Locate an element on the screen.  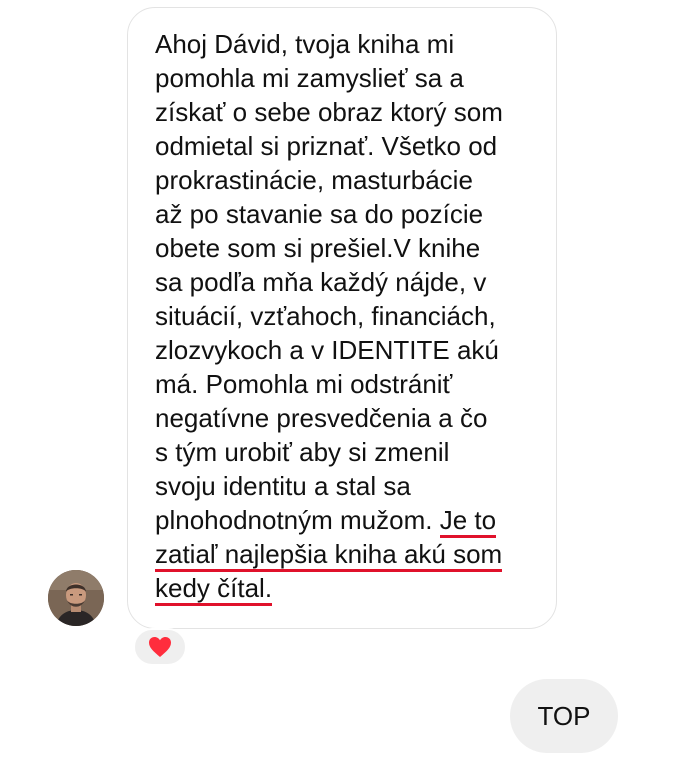
heart-icon is located at coordinates (160, 647).